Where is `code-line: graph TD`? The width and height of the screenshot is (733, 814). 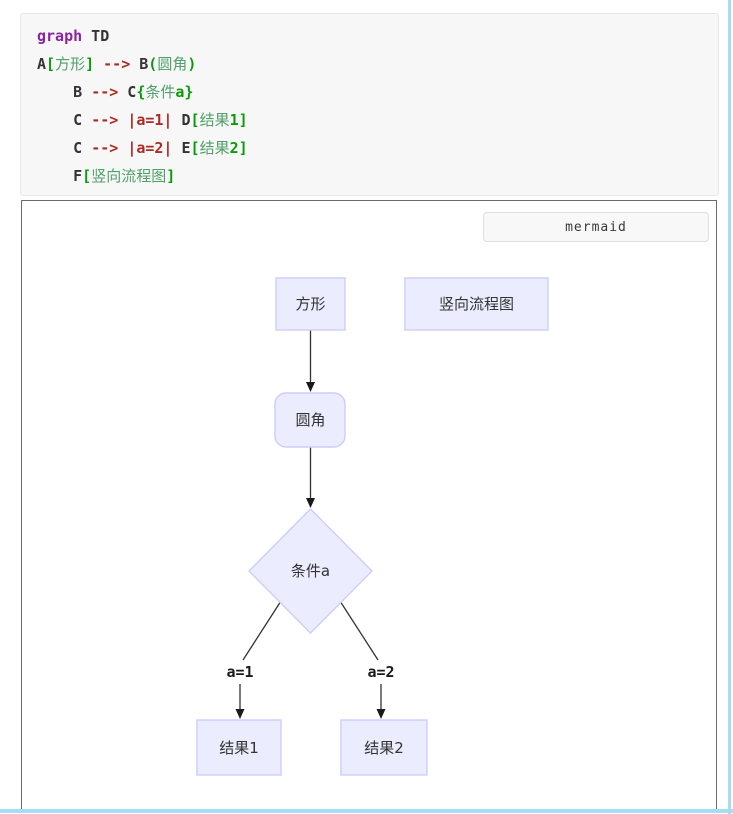
code-line: graph TD is located at coordinates (369, 36).